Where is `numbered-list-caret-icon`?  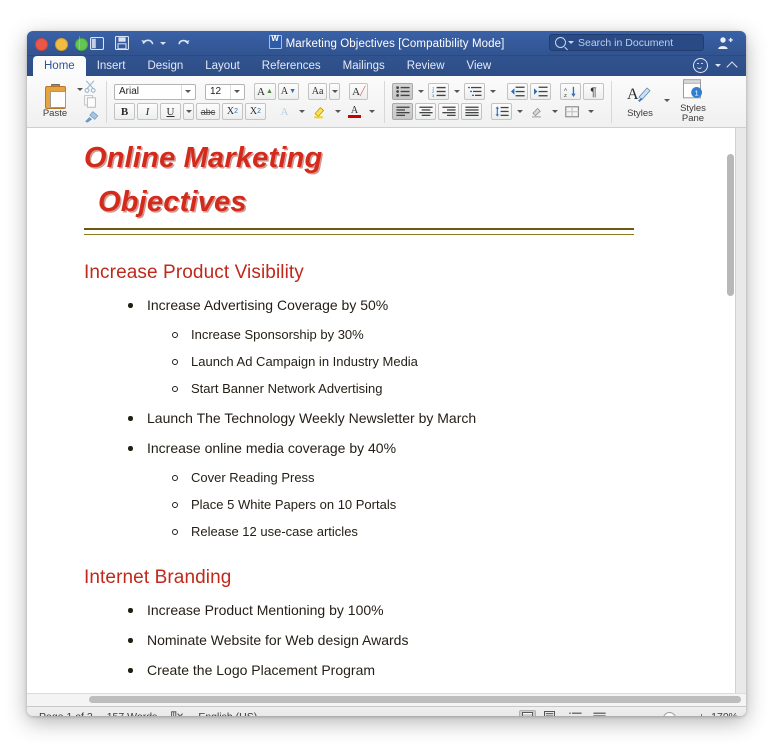
numbered-list-caret-icon is located at coordinates (456, 91).